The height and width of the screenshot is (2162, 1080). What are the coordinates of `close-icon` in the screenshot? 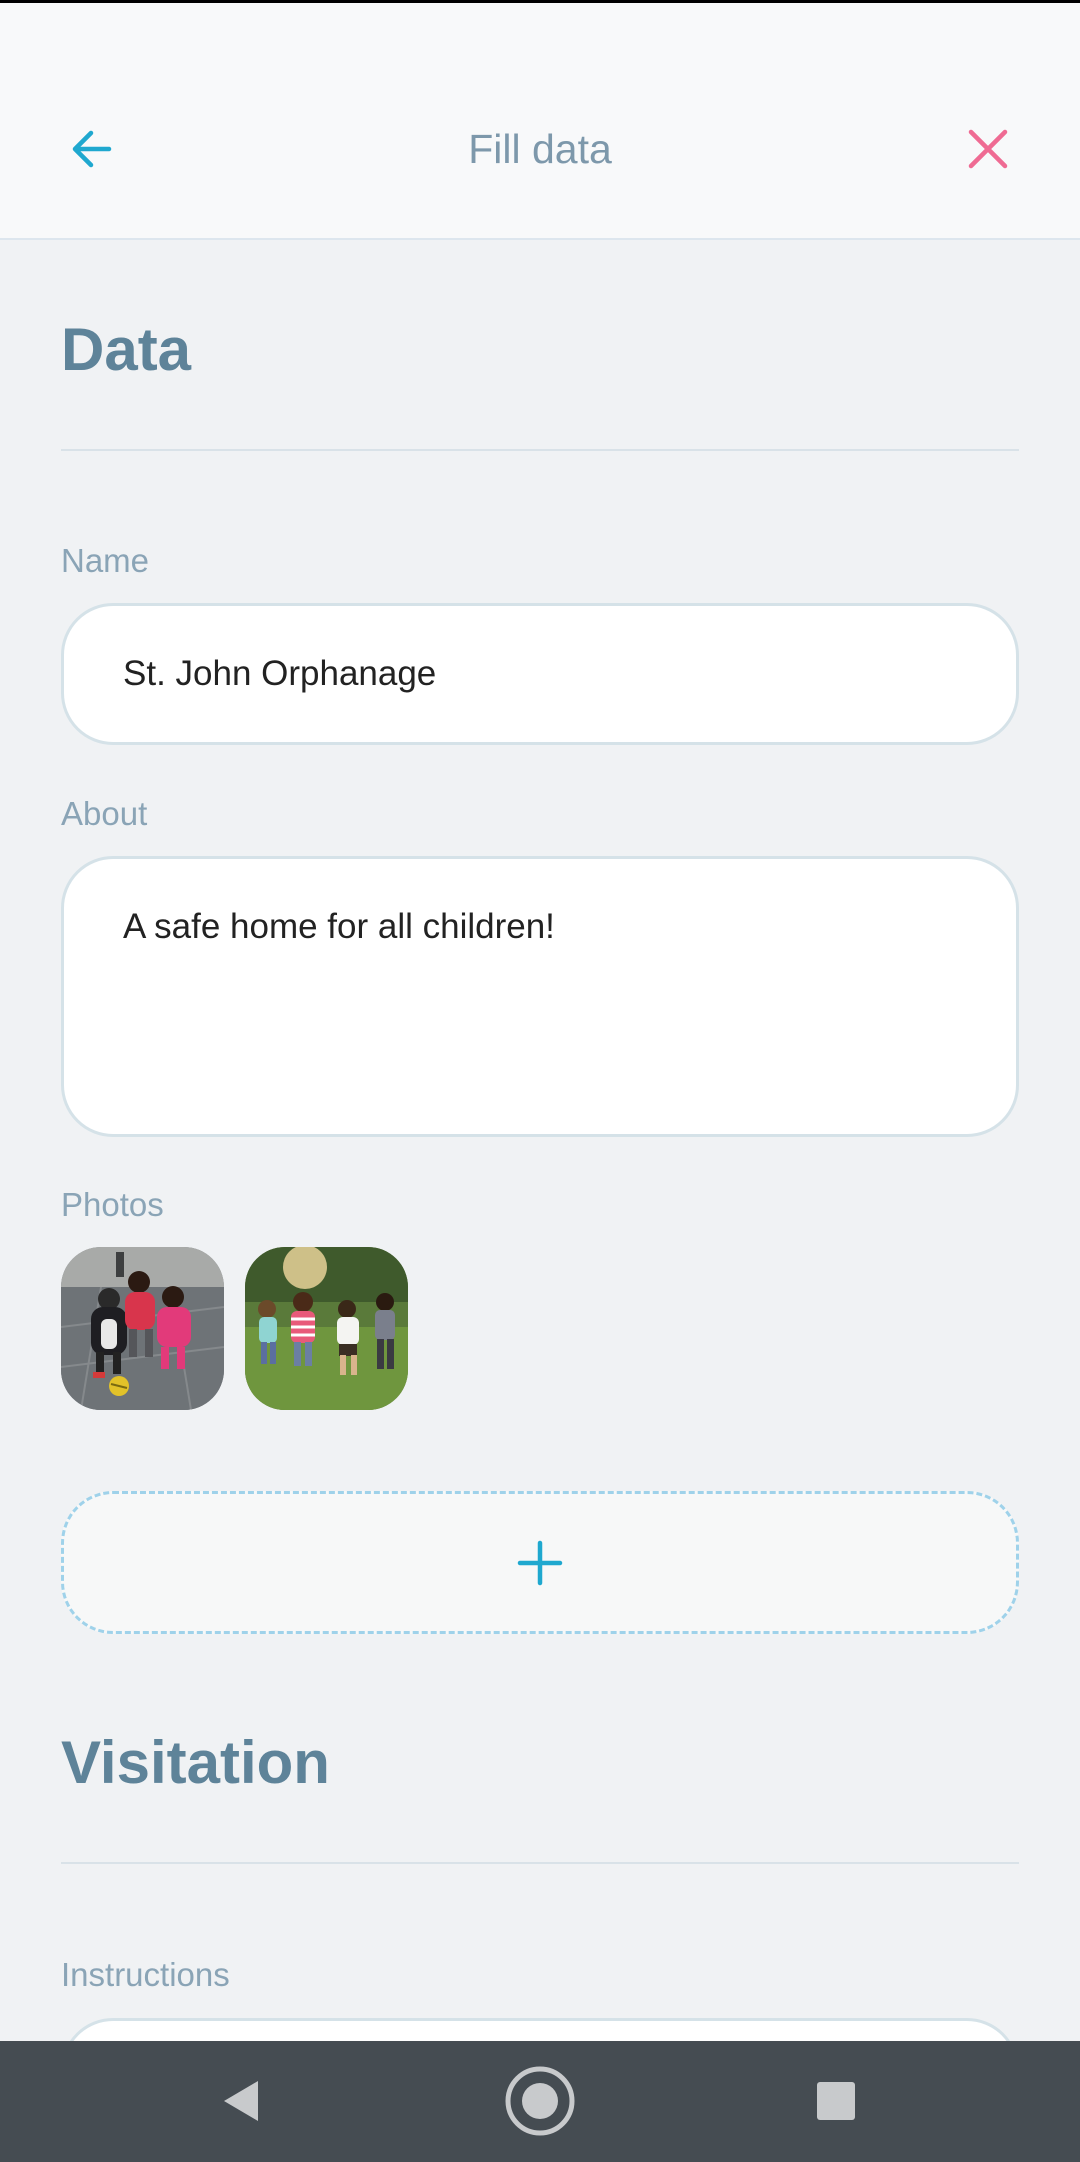 It's located at (988, 149).